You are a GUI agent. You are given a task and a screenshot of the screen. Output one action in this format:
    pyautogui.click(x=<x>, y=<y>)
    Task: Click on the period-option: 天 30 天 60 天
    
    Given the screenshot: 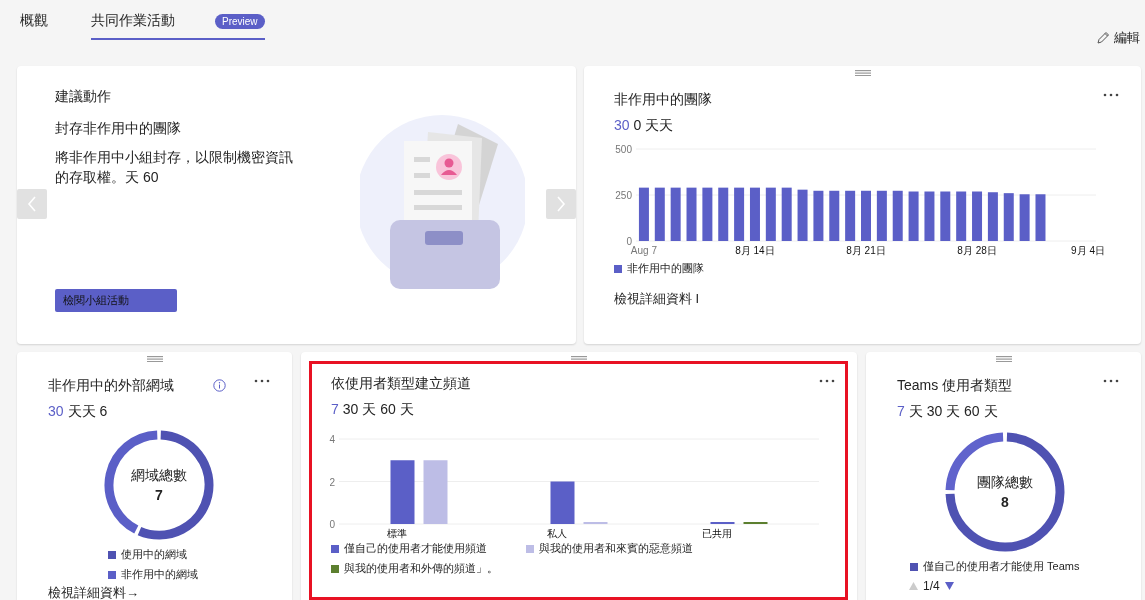 What is the action you would take?
    pyautogui.click(x=953, y=412)
    